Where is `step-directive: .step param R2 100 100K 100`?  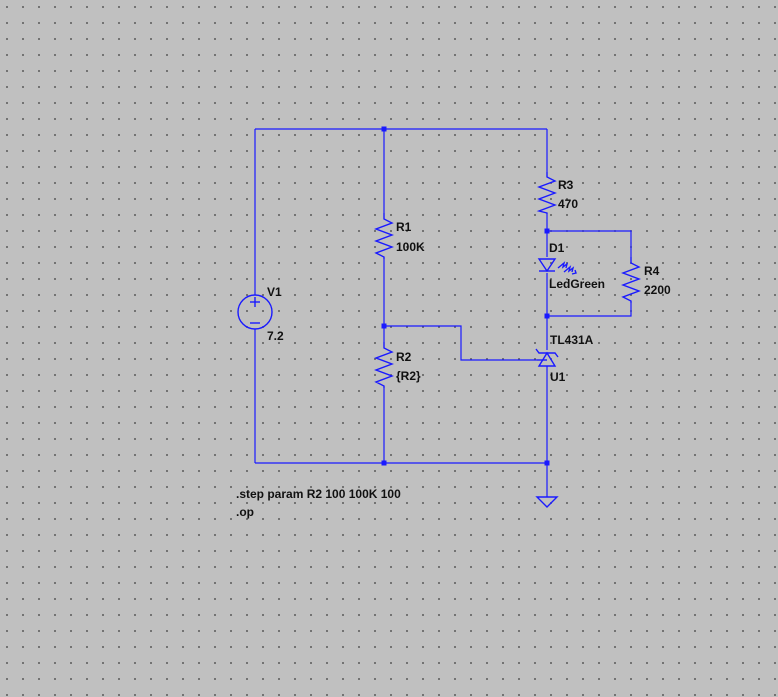
step-directive: .step param R2 100 100K 100 is located at coordinates (318, 494).